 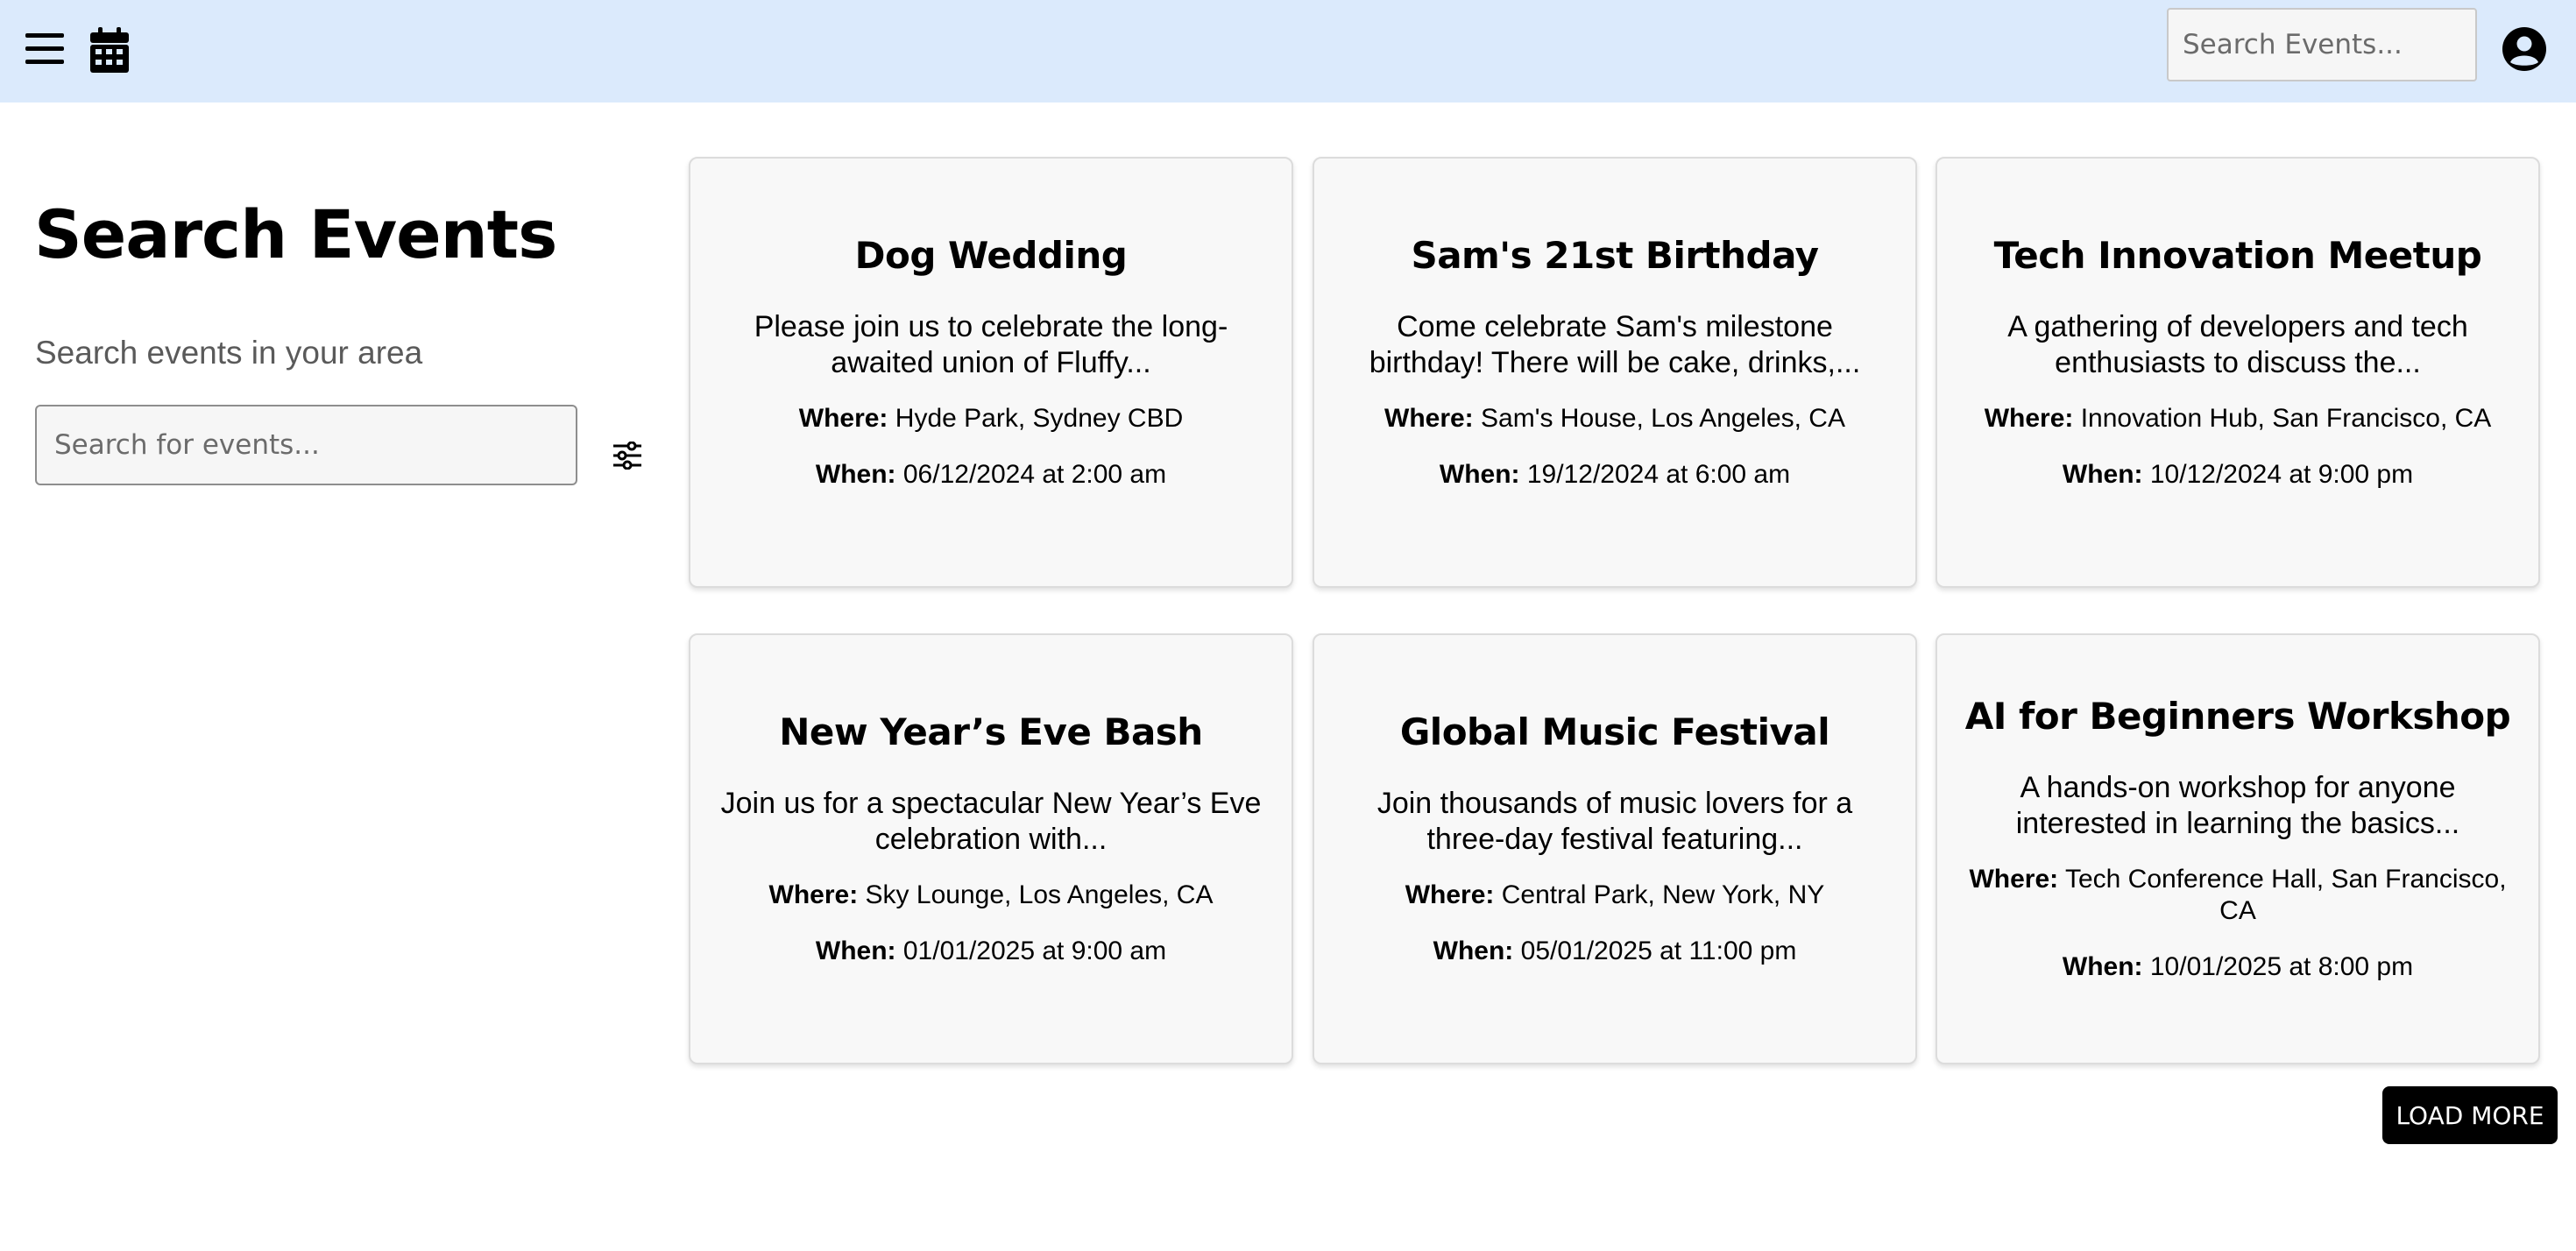 I want to click on event-title: AI for Beginners Workshop, so click(x=2237, y=716).